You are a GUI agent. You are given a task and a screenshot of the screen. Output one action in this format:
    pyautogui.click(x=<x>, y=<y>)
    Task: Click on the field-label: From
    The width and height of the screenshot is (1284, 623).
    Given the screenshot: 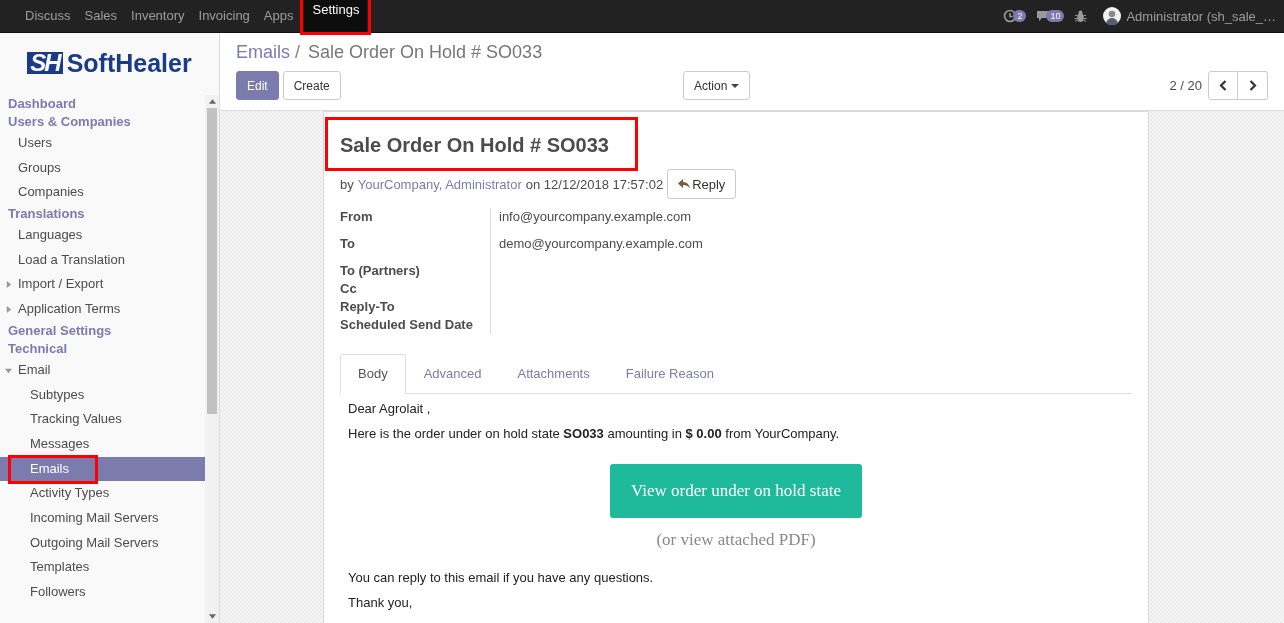 What is the action you would take?
    pyautogui.click(x=357, y=217)
    